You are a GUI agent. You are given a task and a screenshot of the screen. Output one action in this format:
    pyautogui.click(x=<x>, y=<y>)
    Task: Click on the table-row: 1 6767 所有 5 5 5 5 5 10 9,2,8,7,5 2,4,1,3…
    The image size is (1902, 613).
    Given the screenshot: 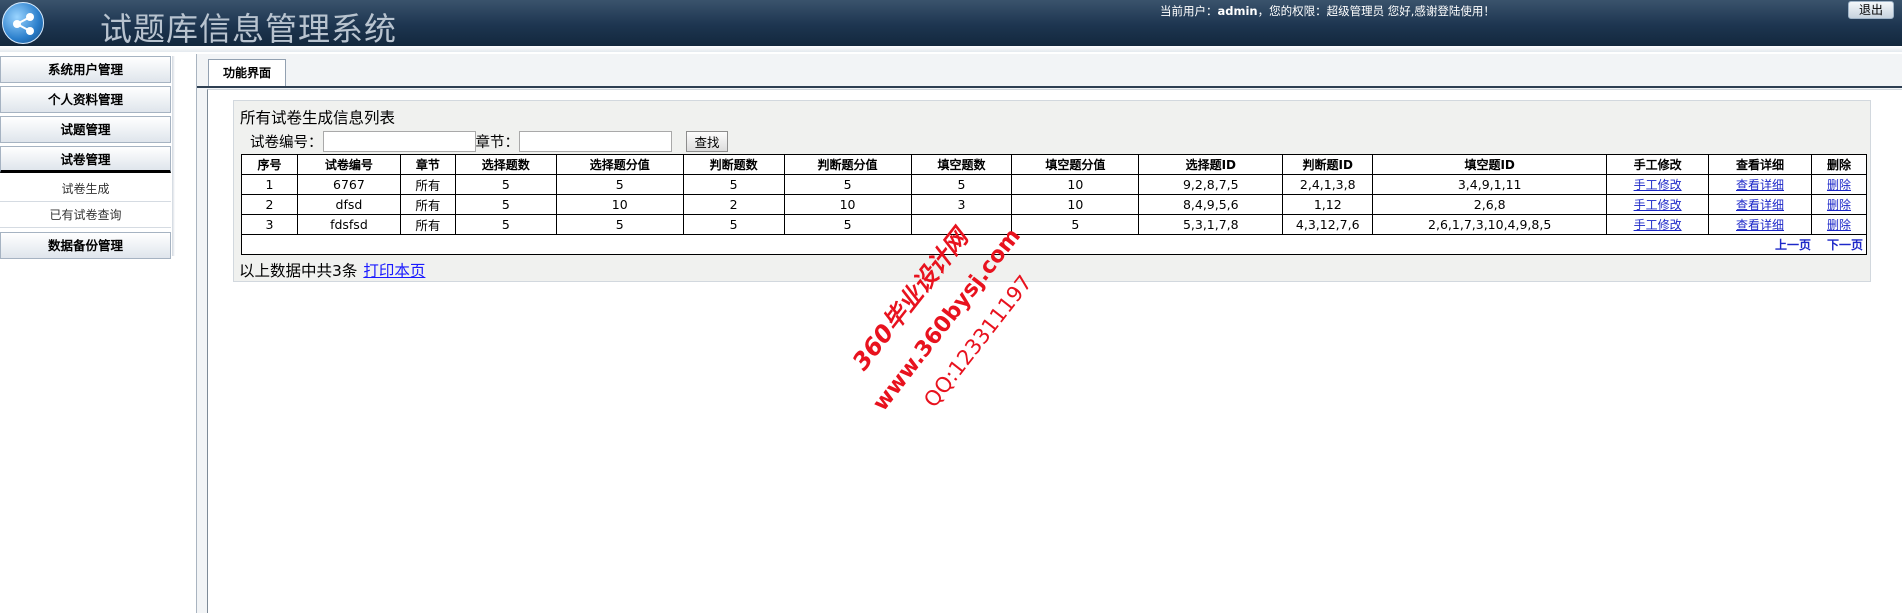 What is the action you would take?
    pyautogui.click(x=1054, y=184)
    